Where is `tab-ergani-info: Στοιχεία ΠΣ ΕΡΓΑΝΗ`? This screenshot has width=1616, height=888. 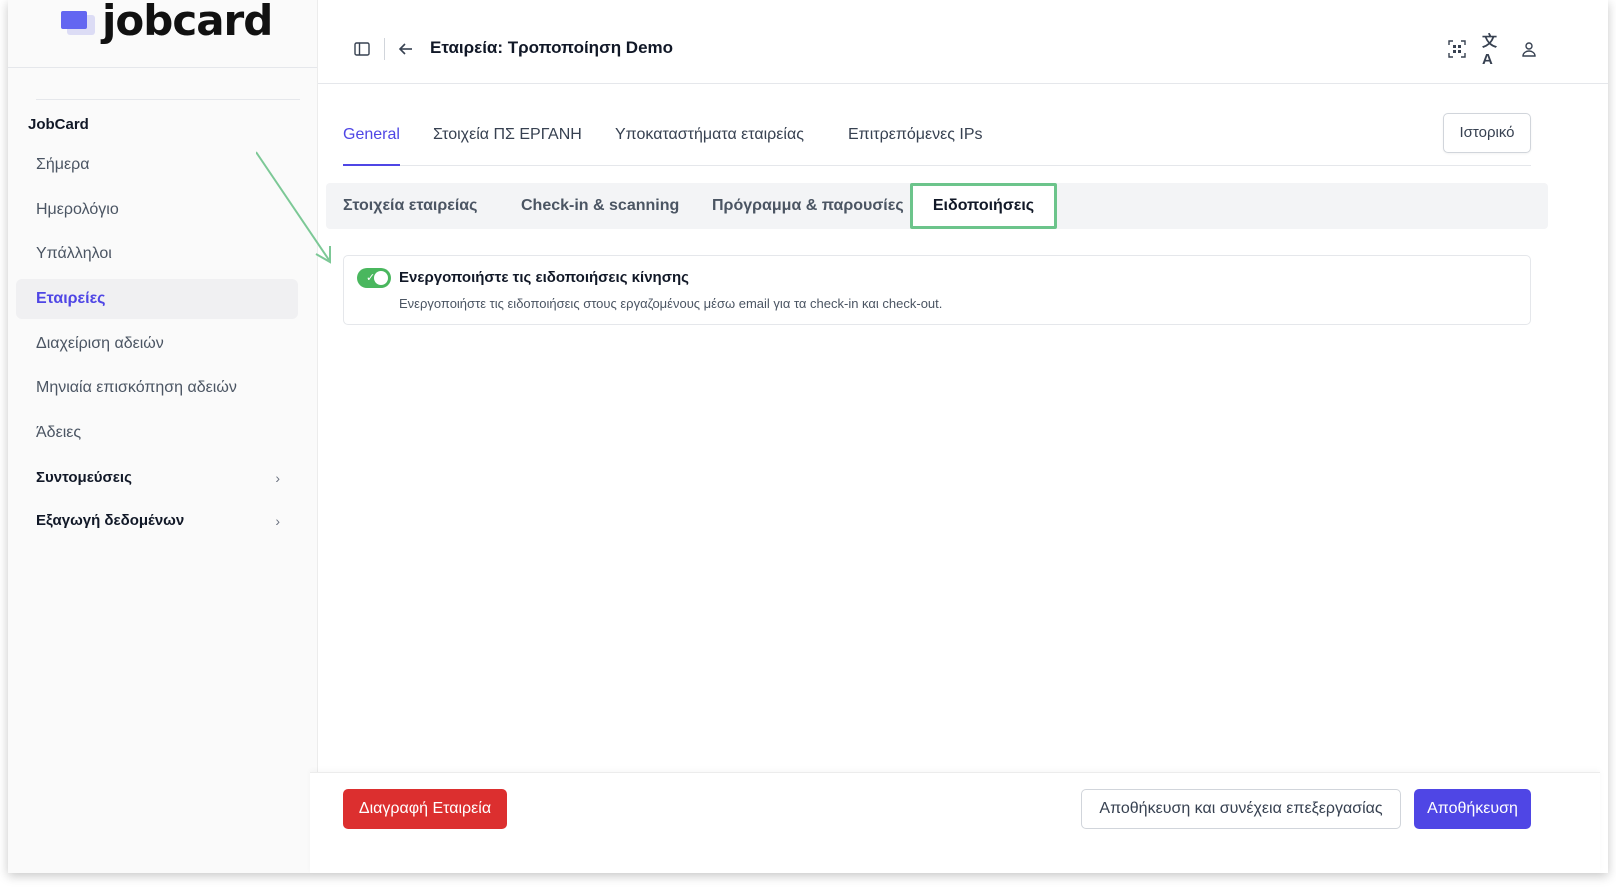
tab-ergani-info: Στοιχεία ΠΣ ΕΡΓΑΝΗ is located at coordinates (507, 146).